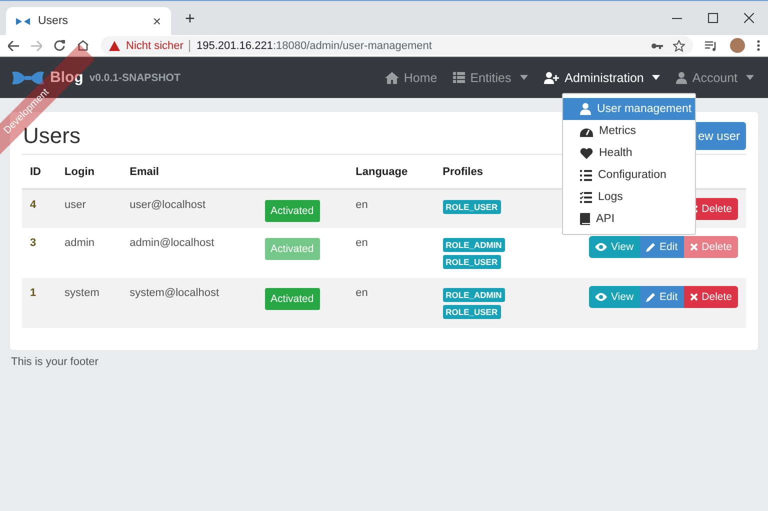 The height and width of the screenshot is (511, 768). Describe the element at coordinates (83, 45) in the screenshot. I see `home-icon` at that location.